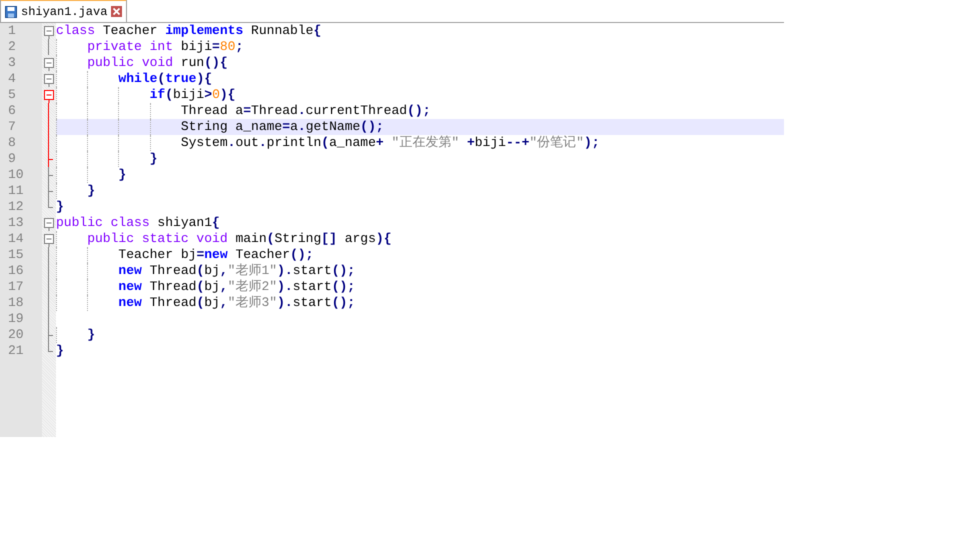 The width and height of the screenshot is (960, 540). Describe the element at coordinates (16, 175) in the screenshot. I see `line-number: 10` at that location.